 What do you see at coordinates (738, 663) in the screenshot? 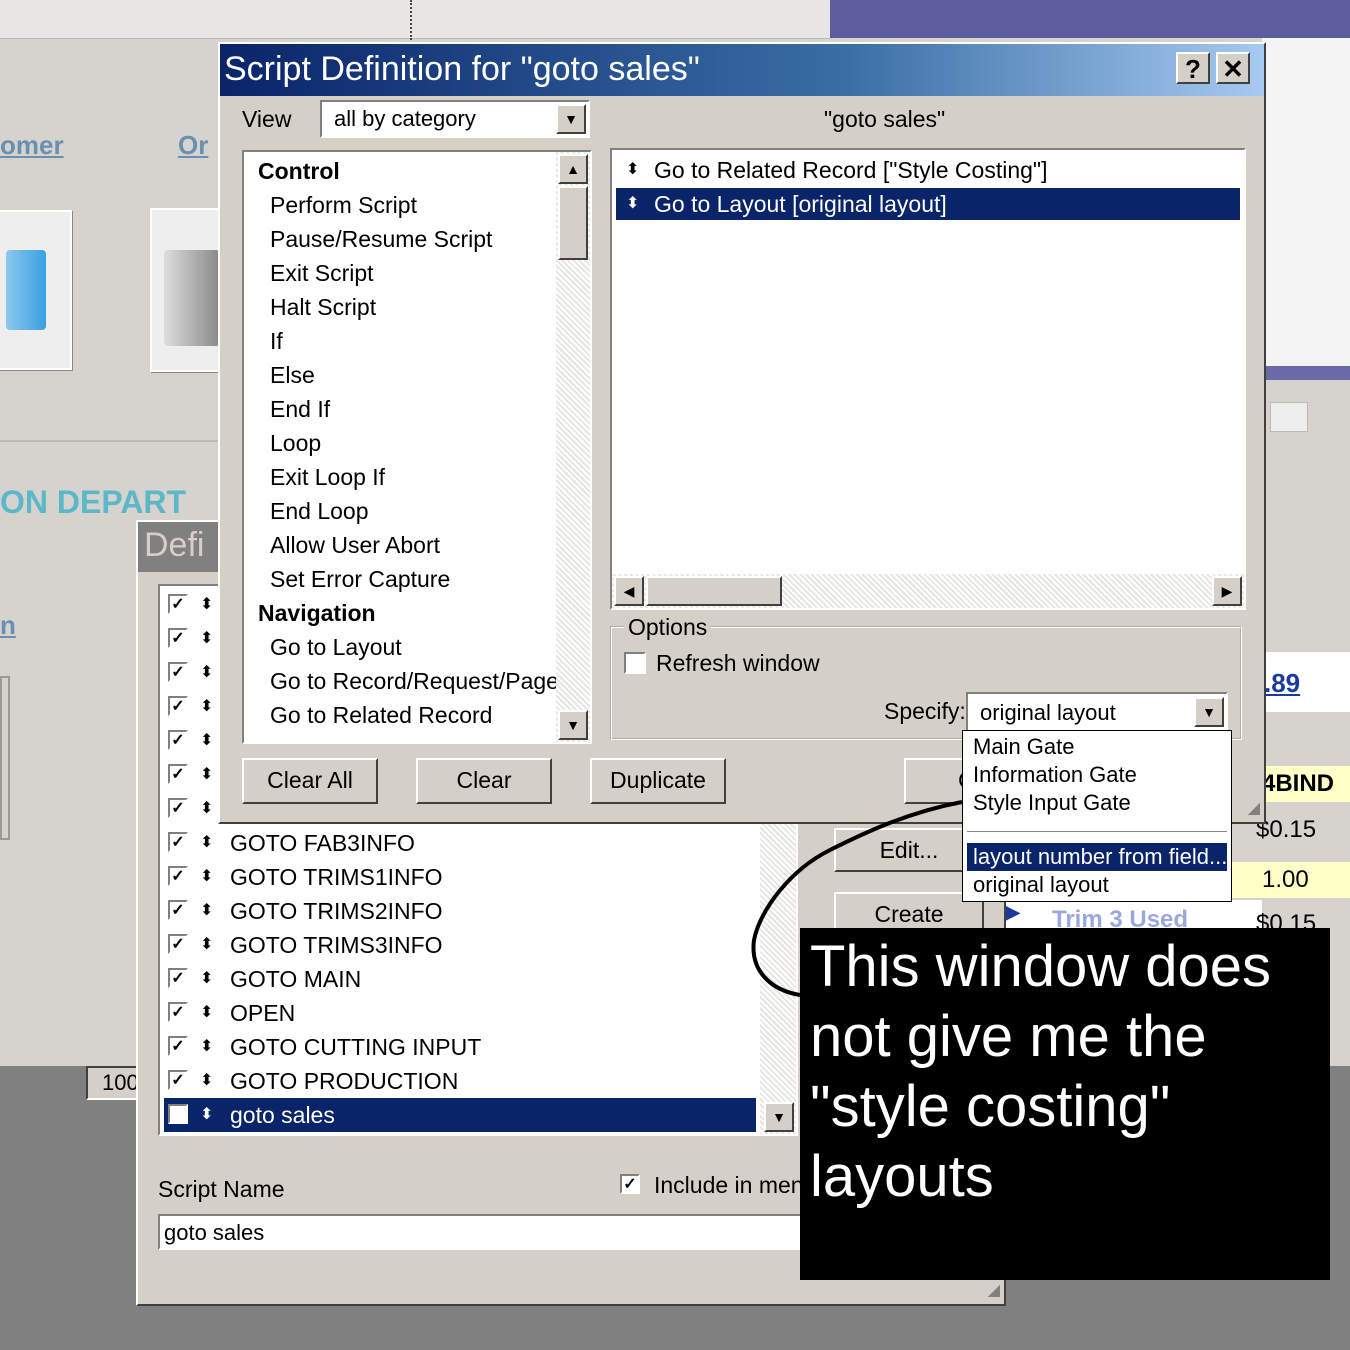
I see `refresh-window-label: Refresh window` at bounding box center [738, 663].